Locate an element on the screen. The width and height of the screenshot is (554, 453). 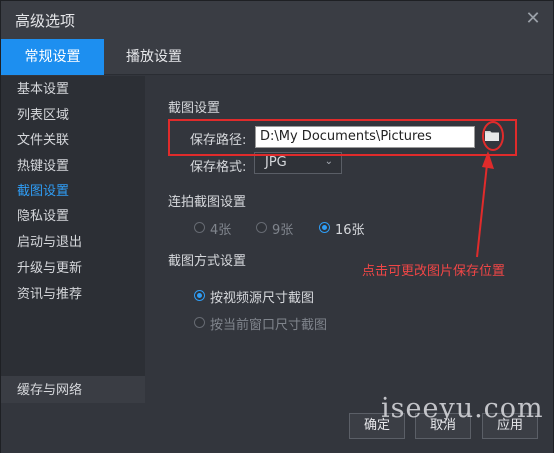
mode-section-title: 截图方式设置 is located at coordinates (207, 261).